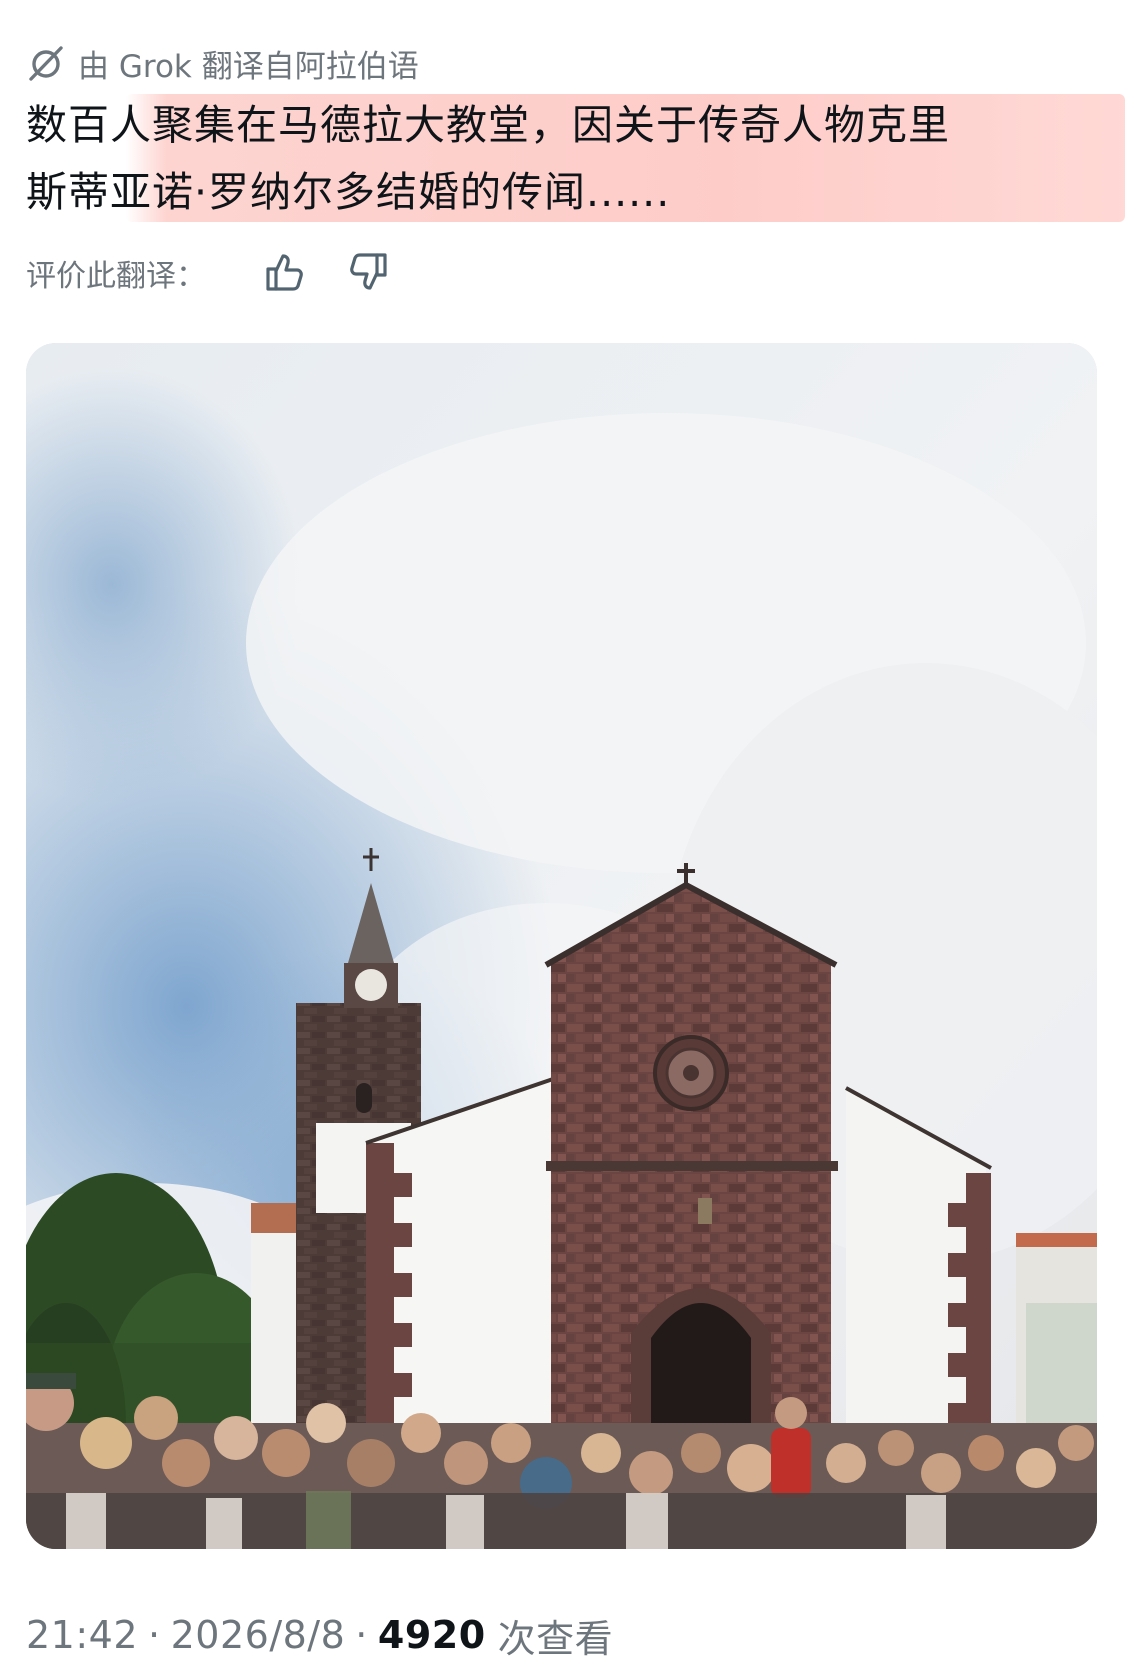 This screenshot has width=1125, height=1674. What do you see at coordinates (248, 66) in the screenshot?
I see `translation-label: 由 Grok 翻译自阿拉伯语` at bounding box center [248, 66].